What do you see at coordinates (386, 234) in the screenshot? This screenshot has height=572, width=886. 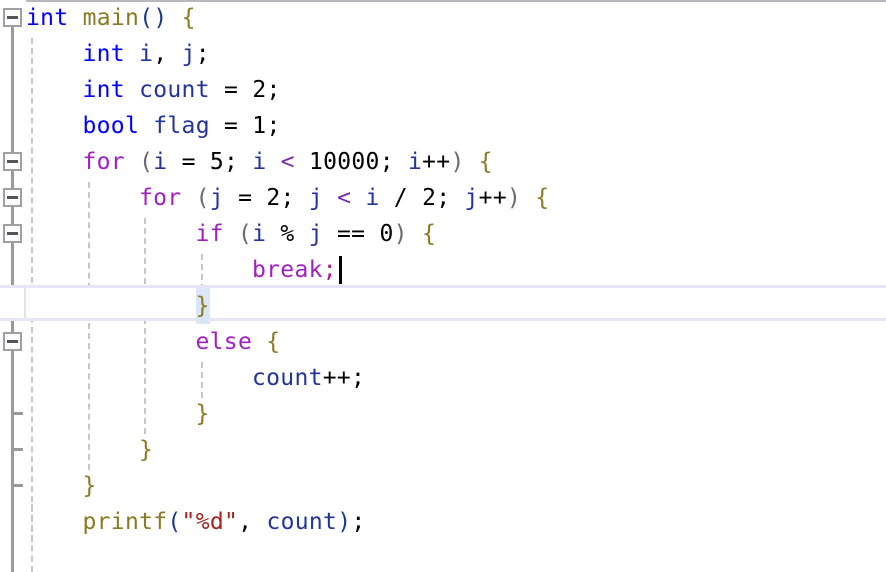 I see `code-token: 0` at bounding box center [386, 234].